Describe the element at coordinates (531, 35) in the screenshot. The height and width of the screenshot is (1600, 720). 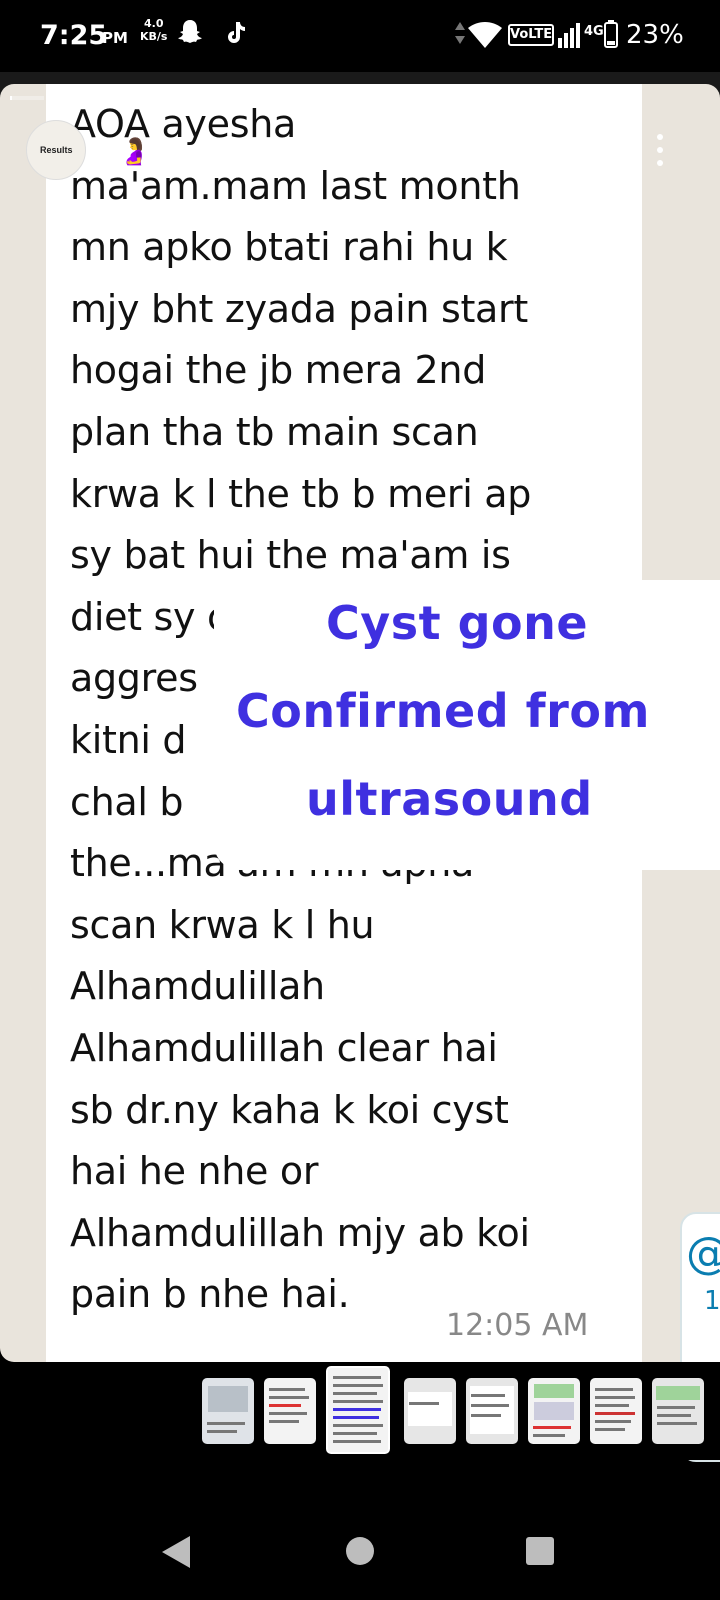
I see `volte-badge: VoLTE` at that location.